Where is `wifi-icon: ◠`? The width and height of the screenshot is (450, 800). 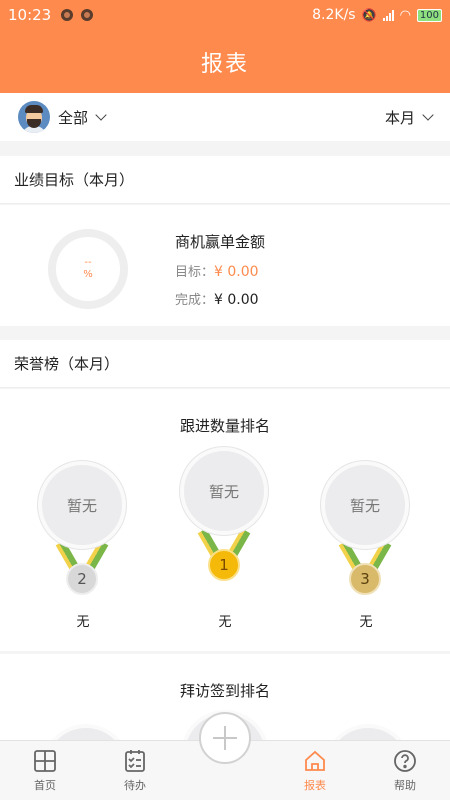
wifi-icon: ◠ is located at coordinates (405, 15).